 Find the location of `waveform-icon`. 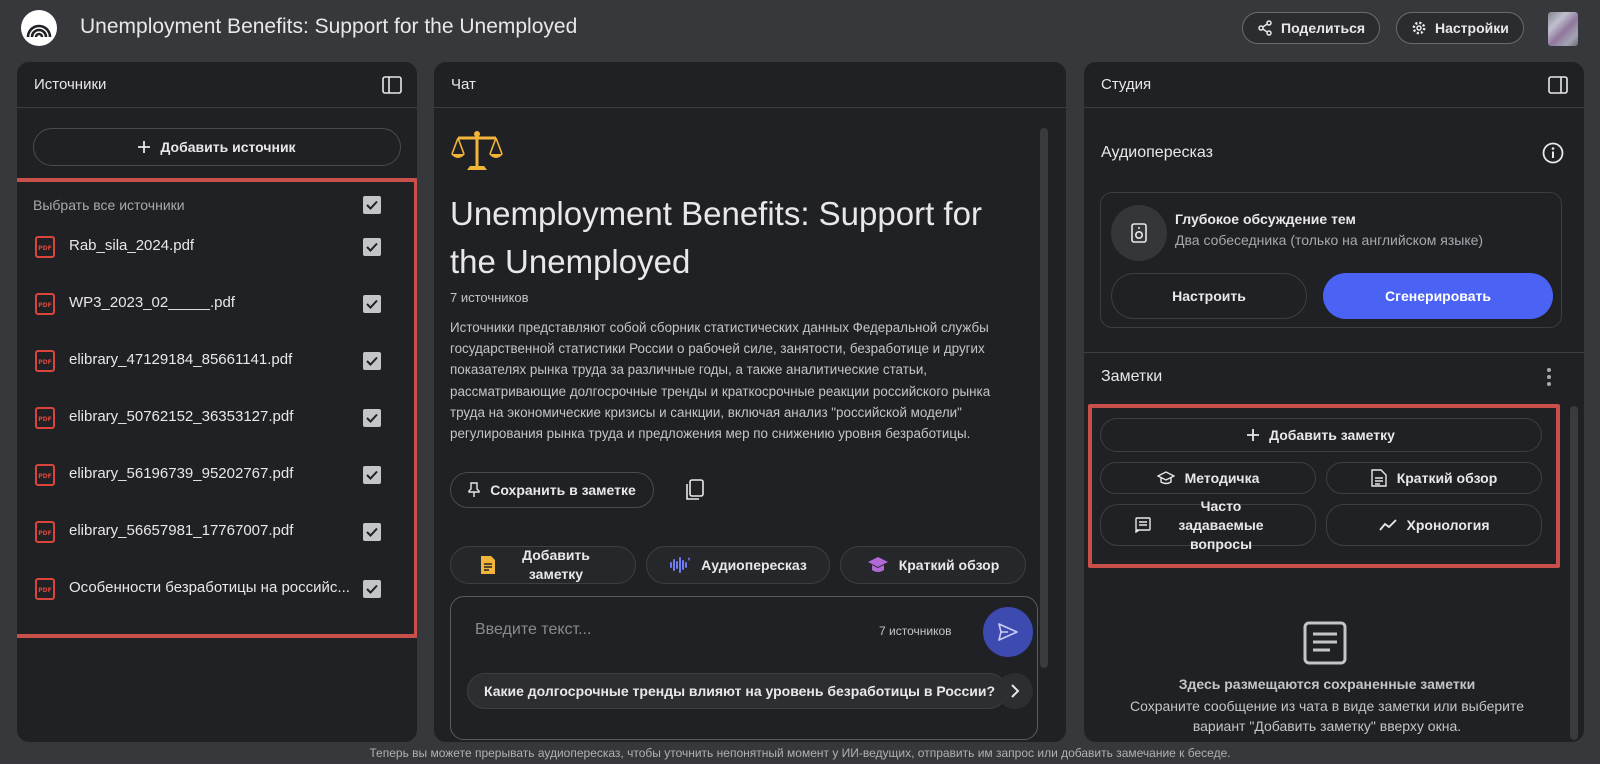

waveform-icon is located at coordinates (680, 565).